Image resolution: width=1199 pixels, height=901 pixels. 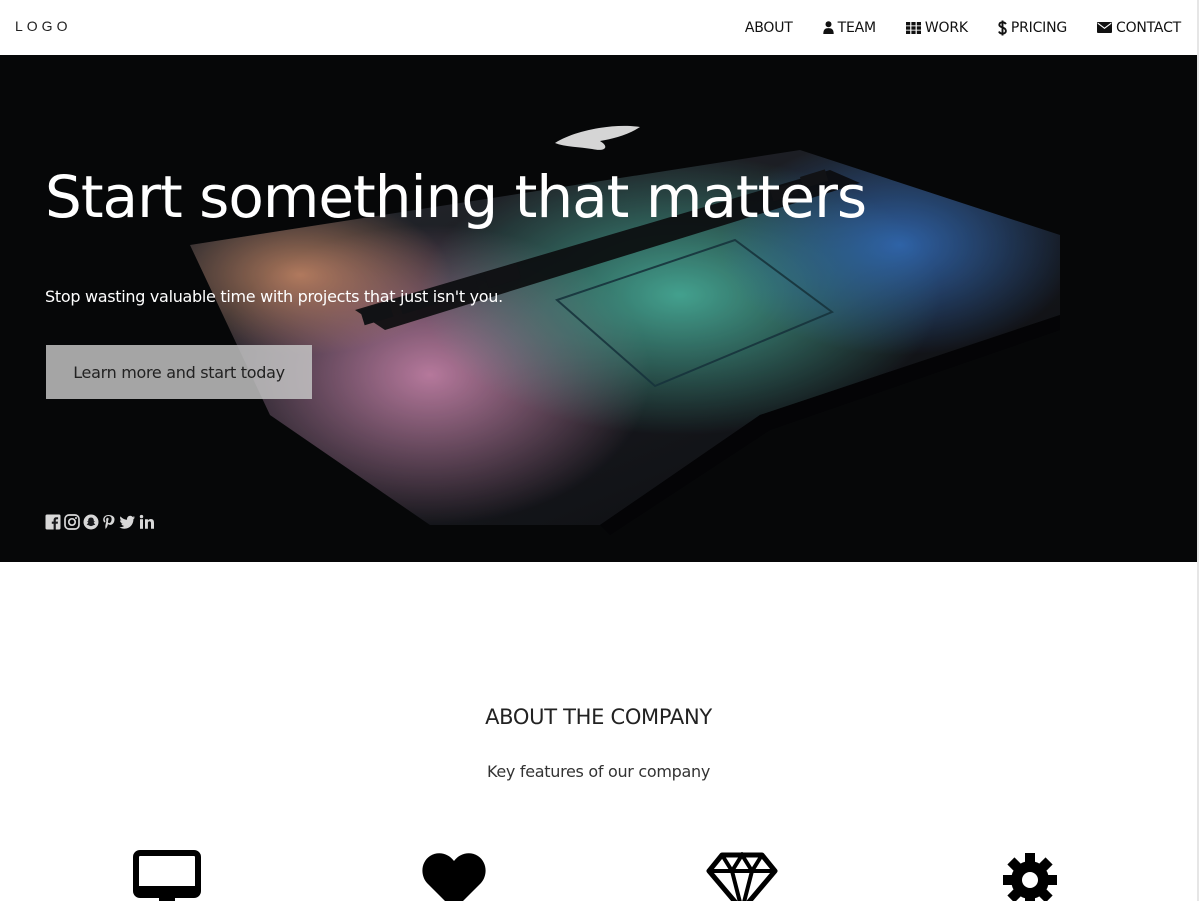 I want to click on gear-icon, so click(x=1030, y=877).